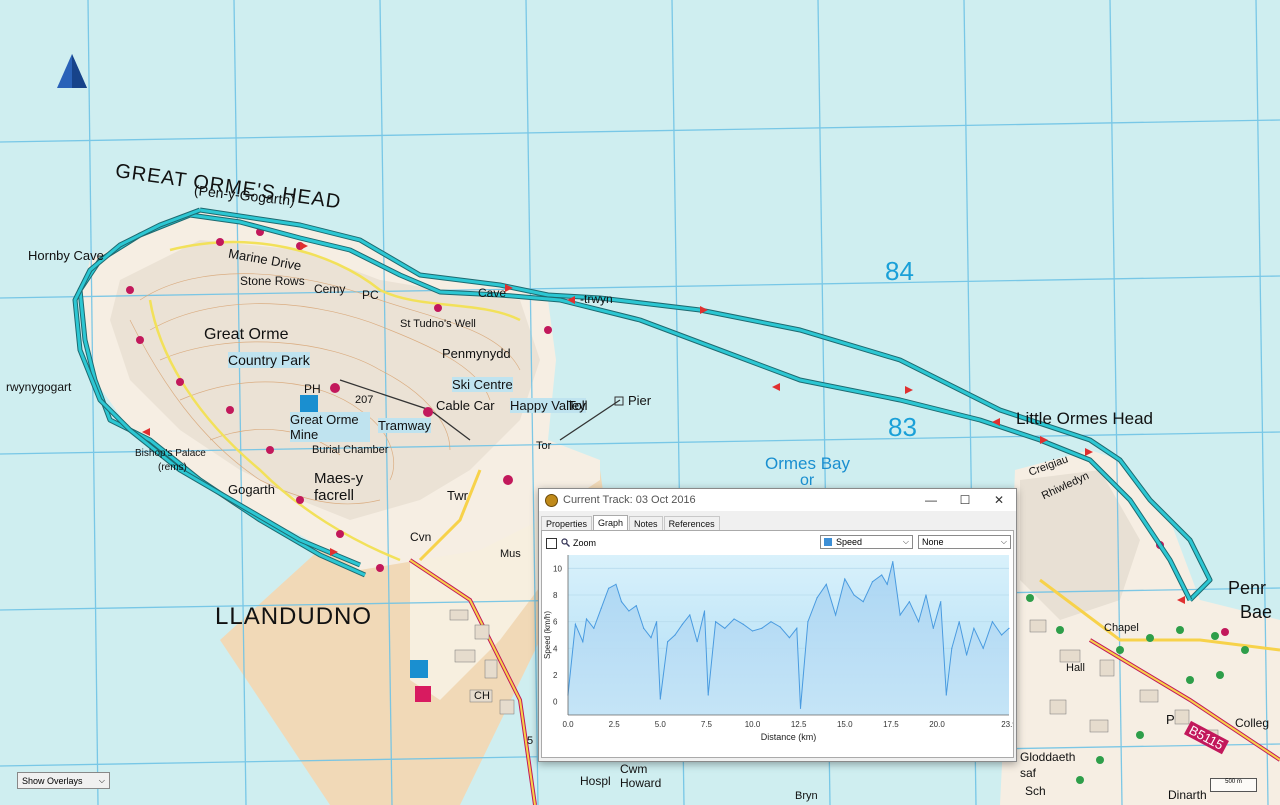 This screenshot has width=1280, height=805. I want to click on pc-label: PC, so click(370, 295).